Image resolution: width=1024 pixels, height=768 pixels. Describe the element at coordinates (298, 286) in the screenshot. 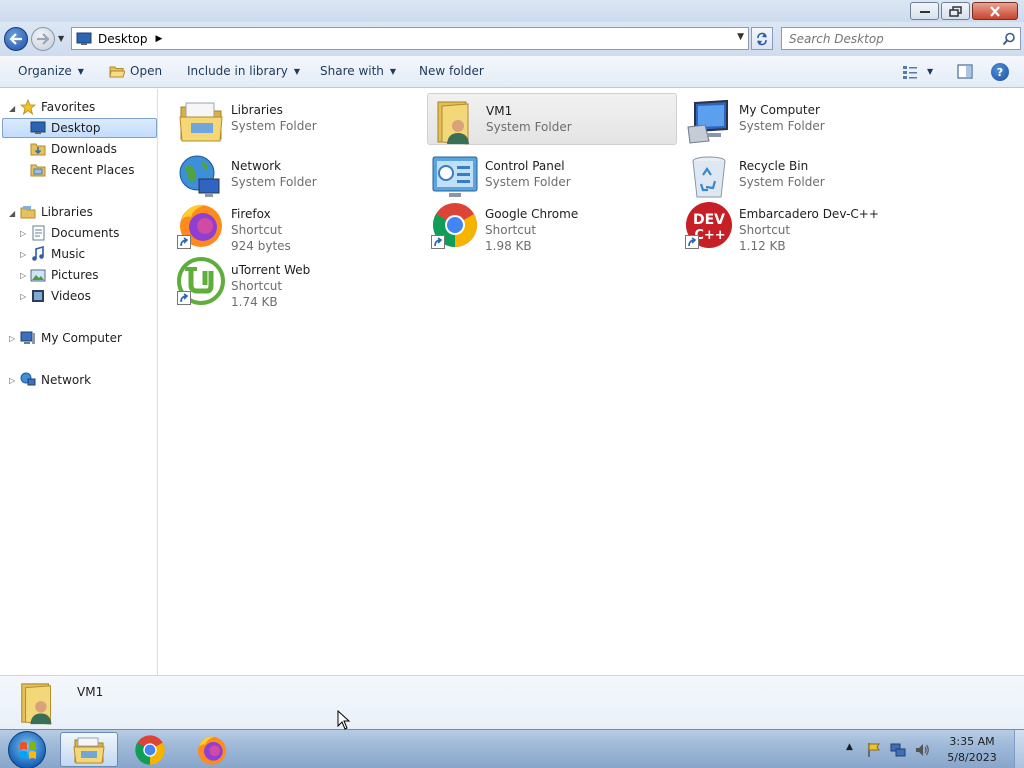

I see `item-utorrent-web: uTorrent Web Shortcut 1.74 KB` at that location.